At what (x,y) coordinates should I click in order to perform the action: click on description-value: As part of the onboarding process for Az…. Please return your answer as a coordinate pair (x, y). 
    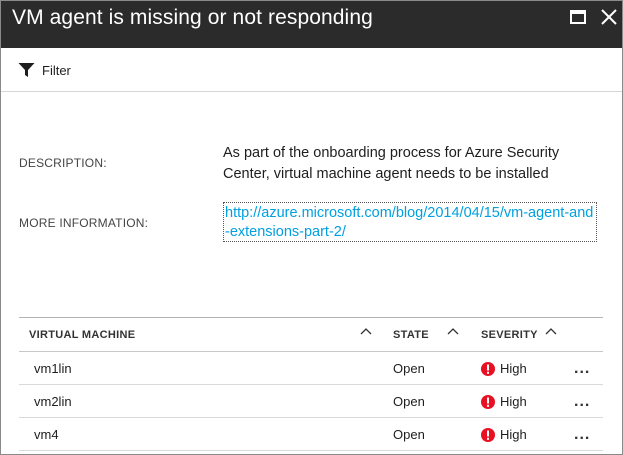
    Looking at the image, I should click on (391, 163).